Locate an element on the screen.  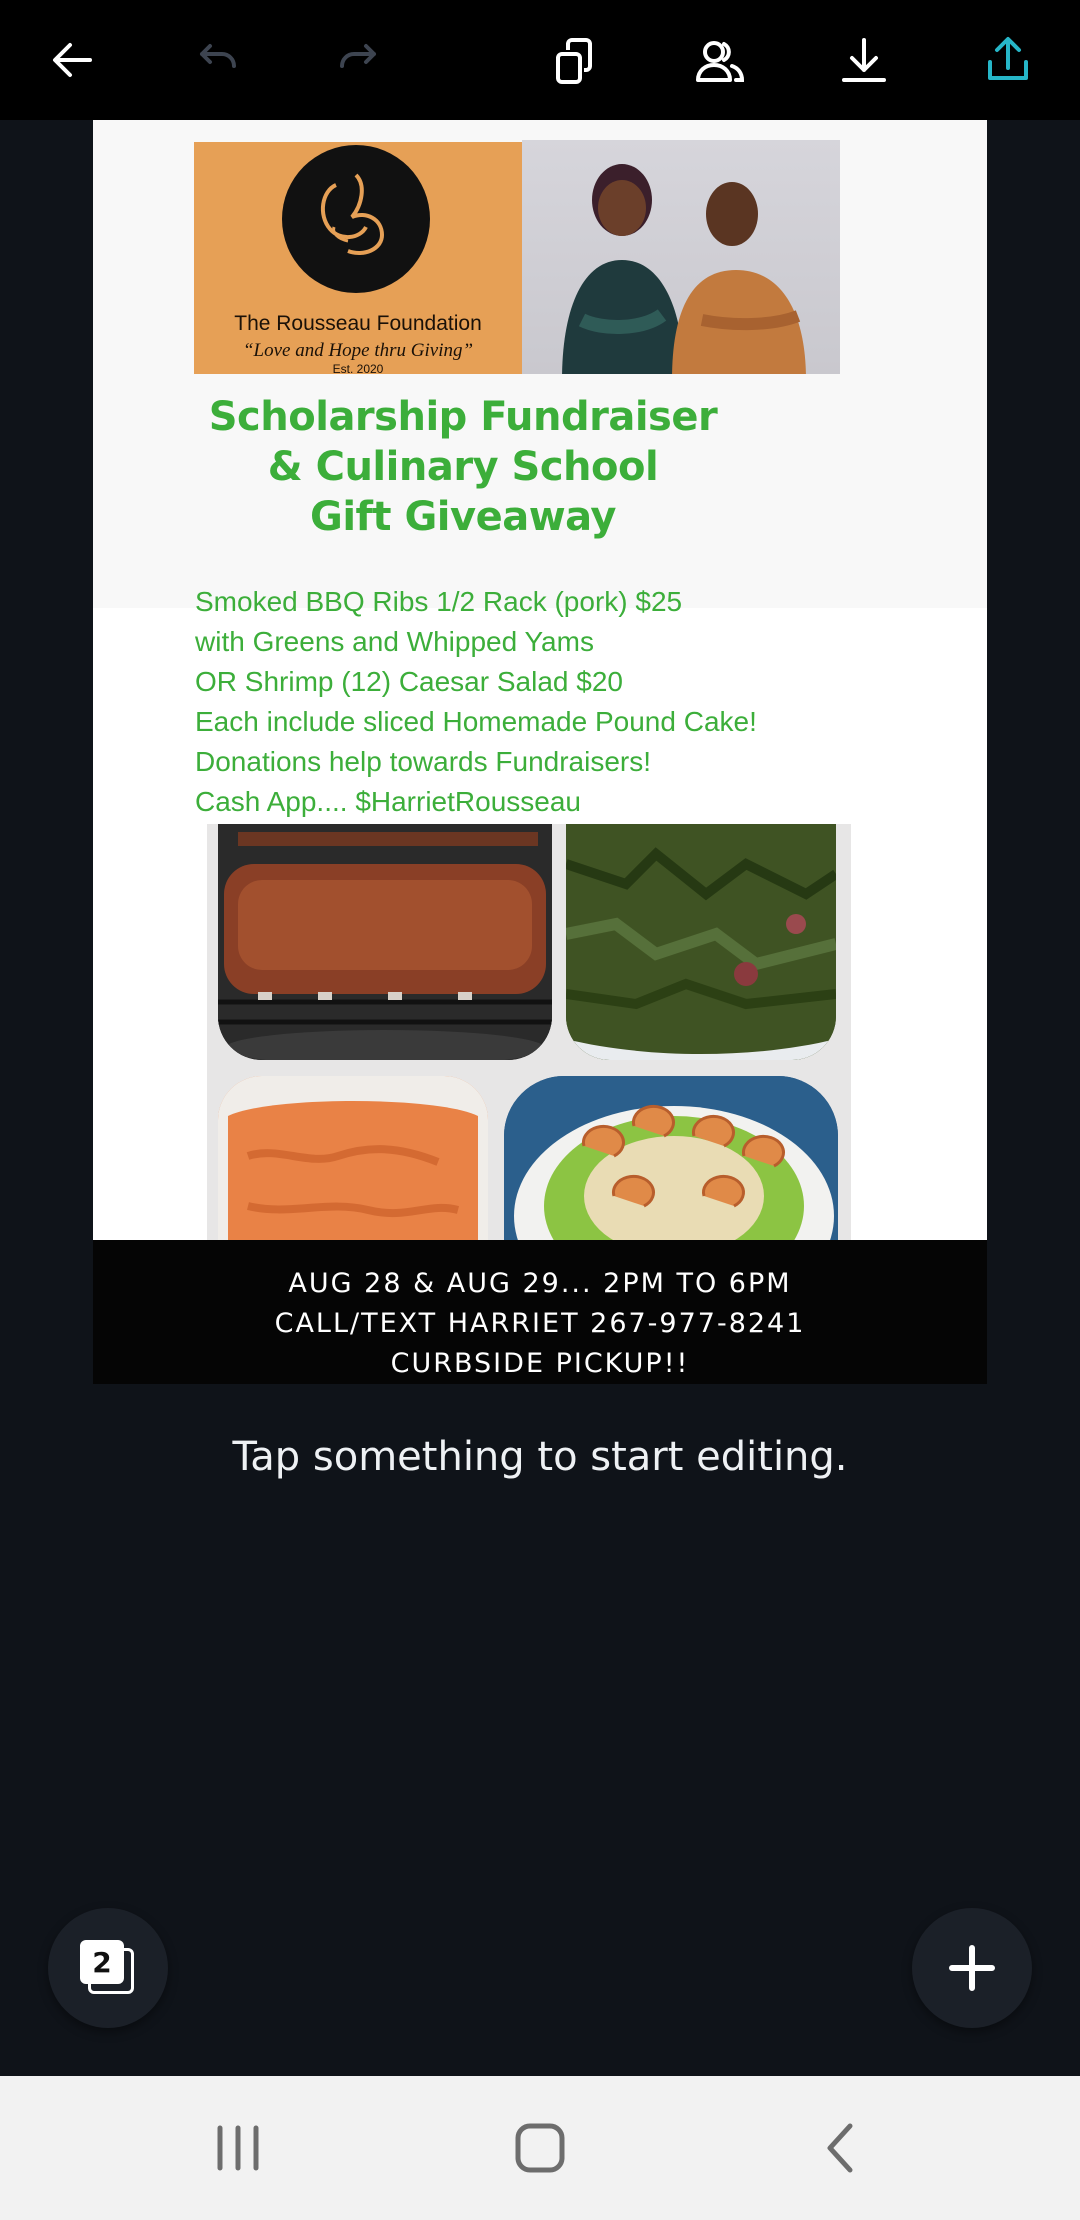
pages-icon: 2 is located at coordinates (108, 1968).